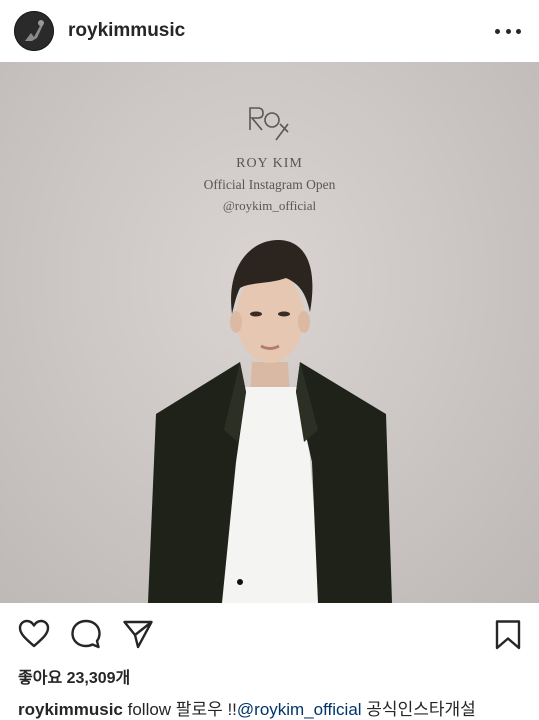  I want to click on likes-count: 좋아요 23,309개, so click(74, 676).